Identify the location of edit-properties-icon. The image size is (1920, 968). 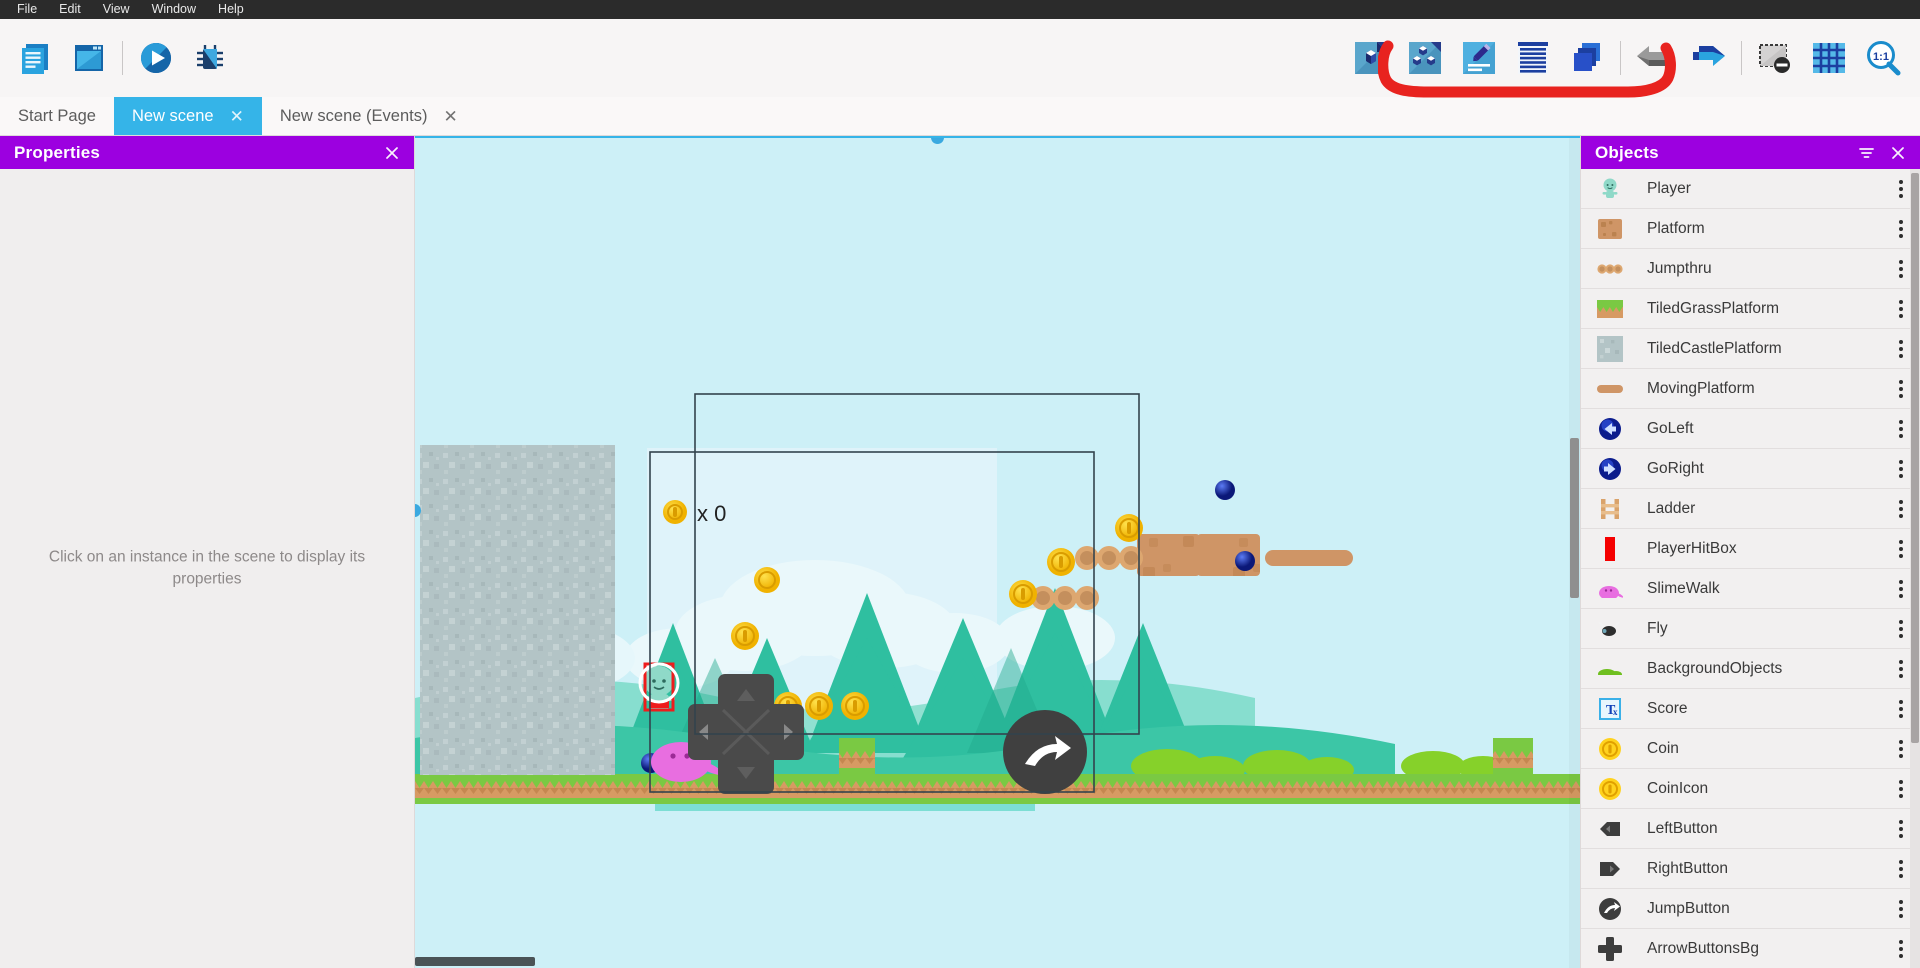
(1479, 58).